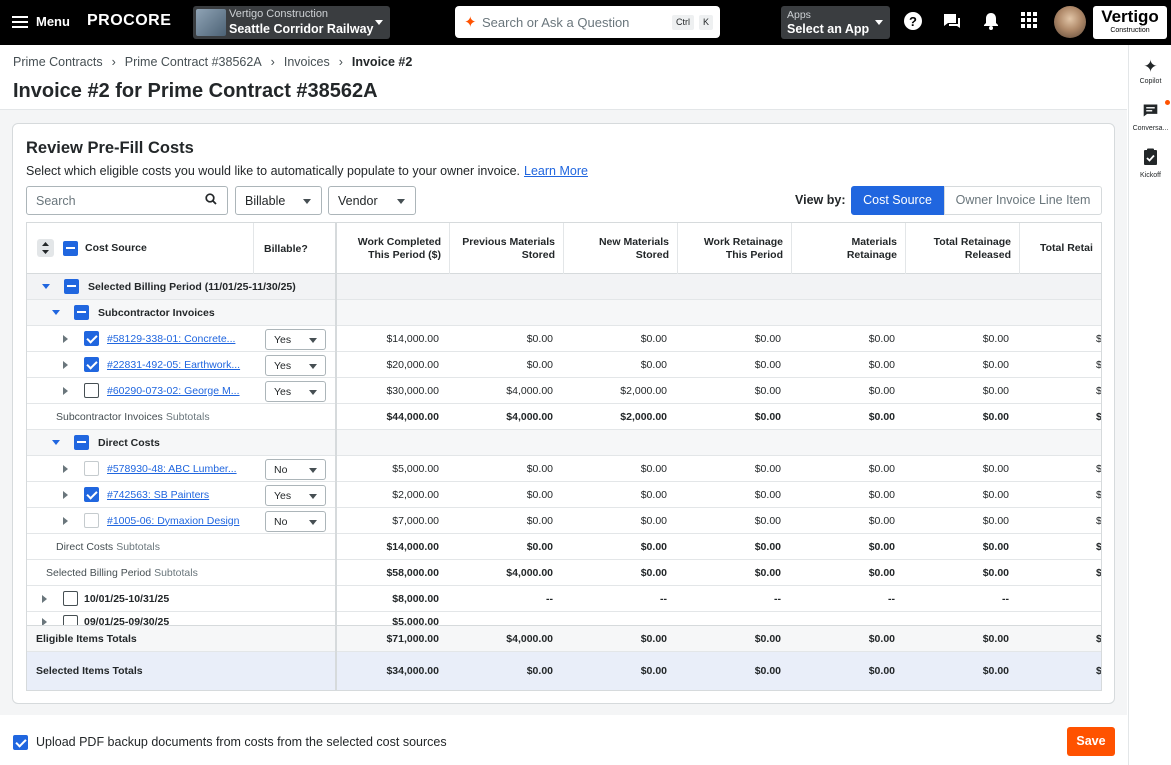 This screenshot has width=1171, height=765. I want to click on ai-sparkle-icon: ✦, so click(470, 22).